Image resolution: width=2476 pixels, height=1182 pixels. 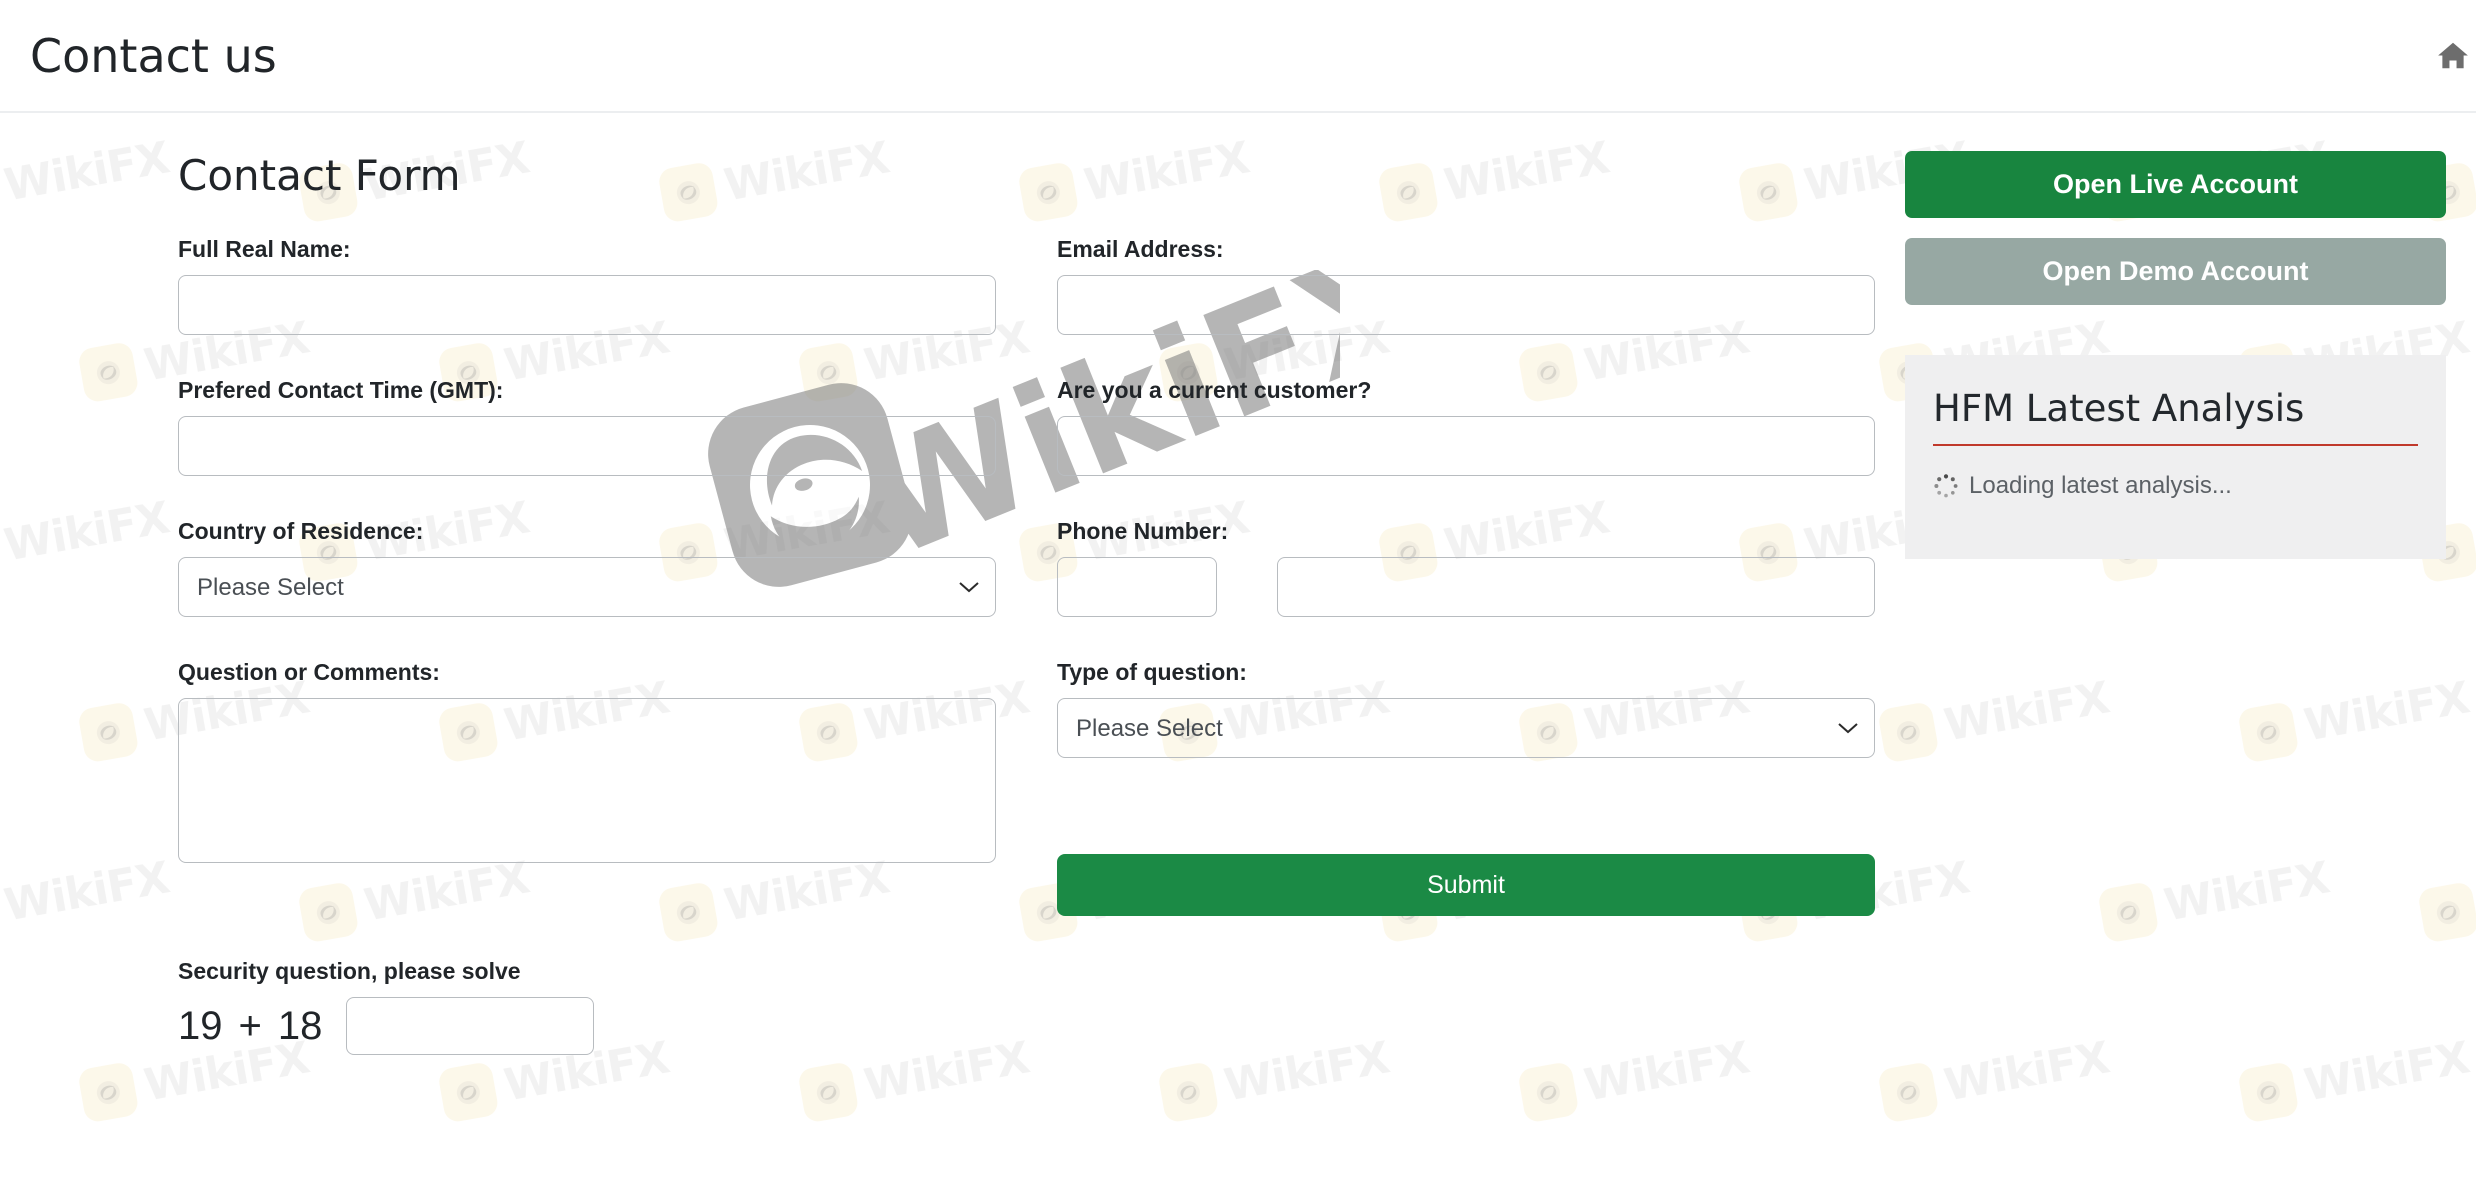 I want to click on loading-spinner-icon, so click(x=1946, y=486).